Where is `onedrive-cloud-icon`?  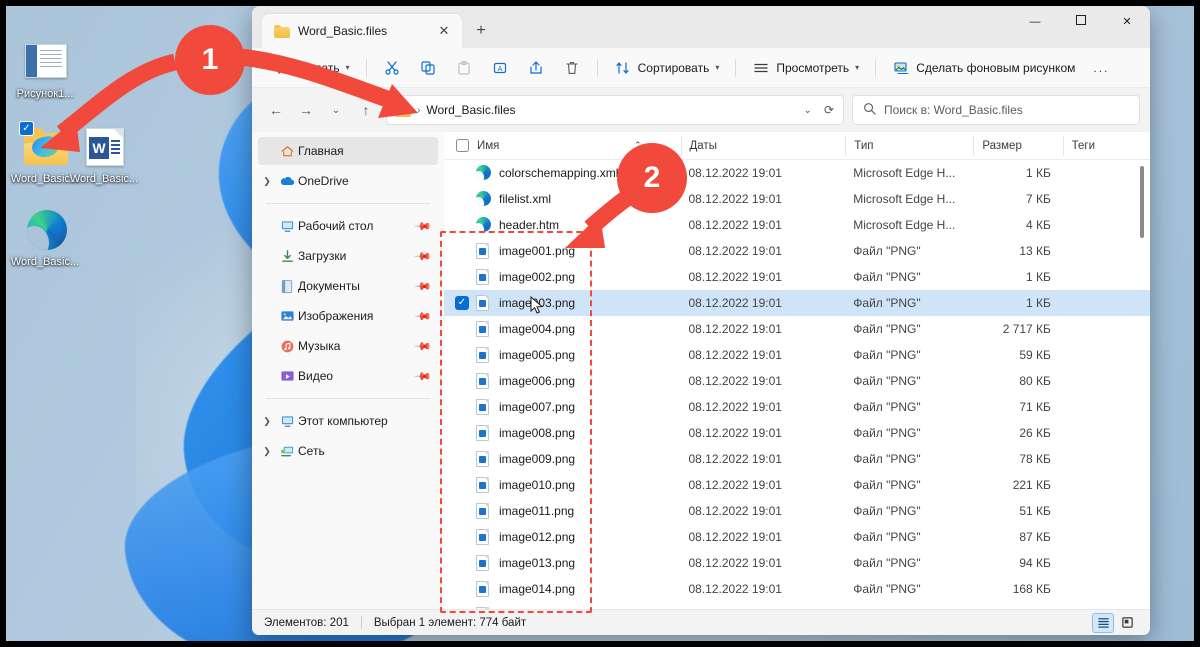
onedrive-cloud-icon is located at coordinates (287, 181).